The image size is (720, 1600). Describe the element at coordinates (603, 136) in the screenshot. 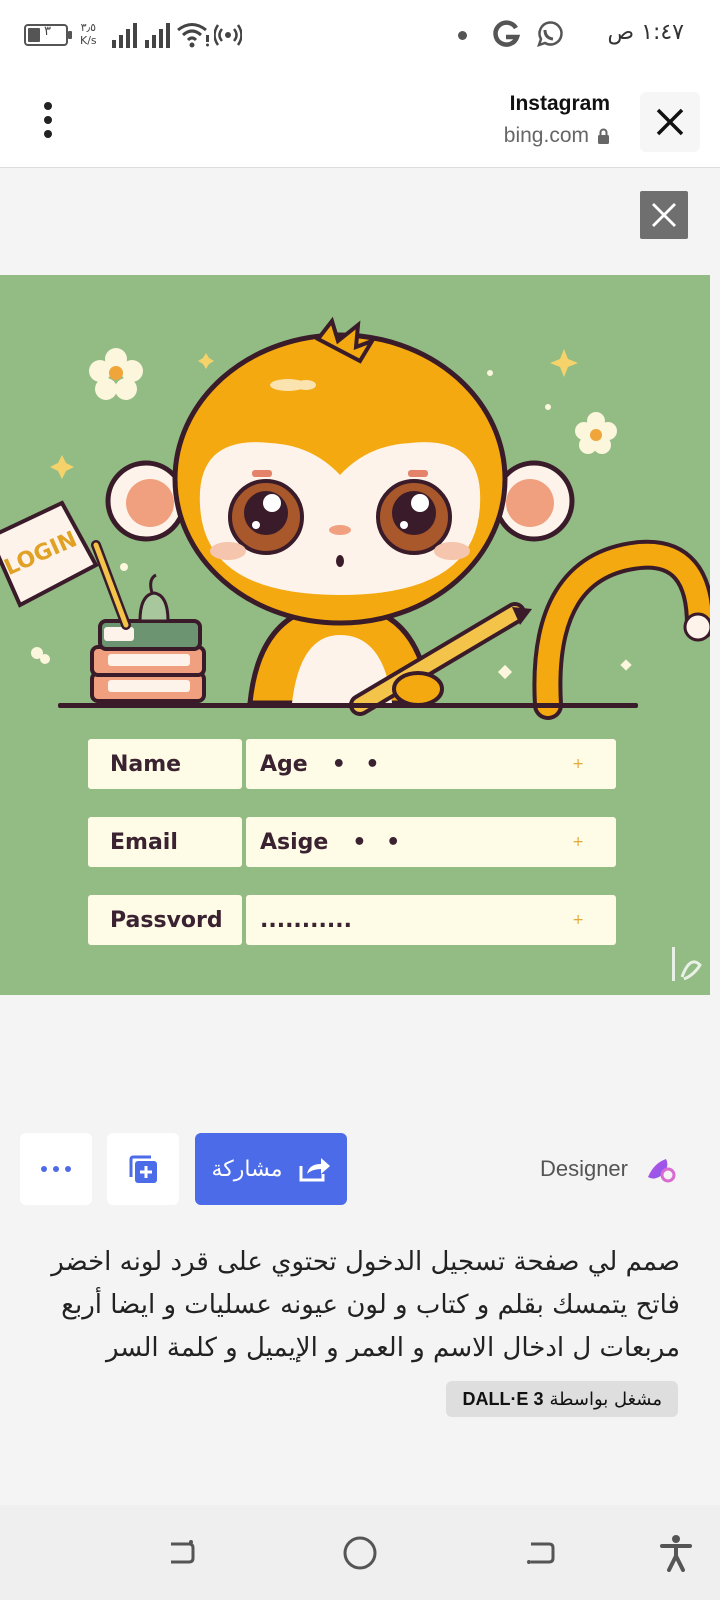

I see `lock-icon` at that location.